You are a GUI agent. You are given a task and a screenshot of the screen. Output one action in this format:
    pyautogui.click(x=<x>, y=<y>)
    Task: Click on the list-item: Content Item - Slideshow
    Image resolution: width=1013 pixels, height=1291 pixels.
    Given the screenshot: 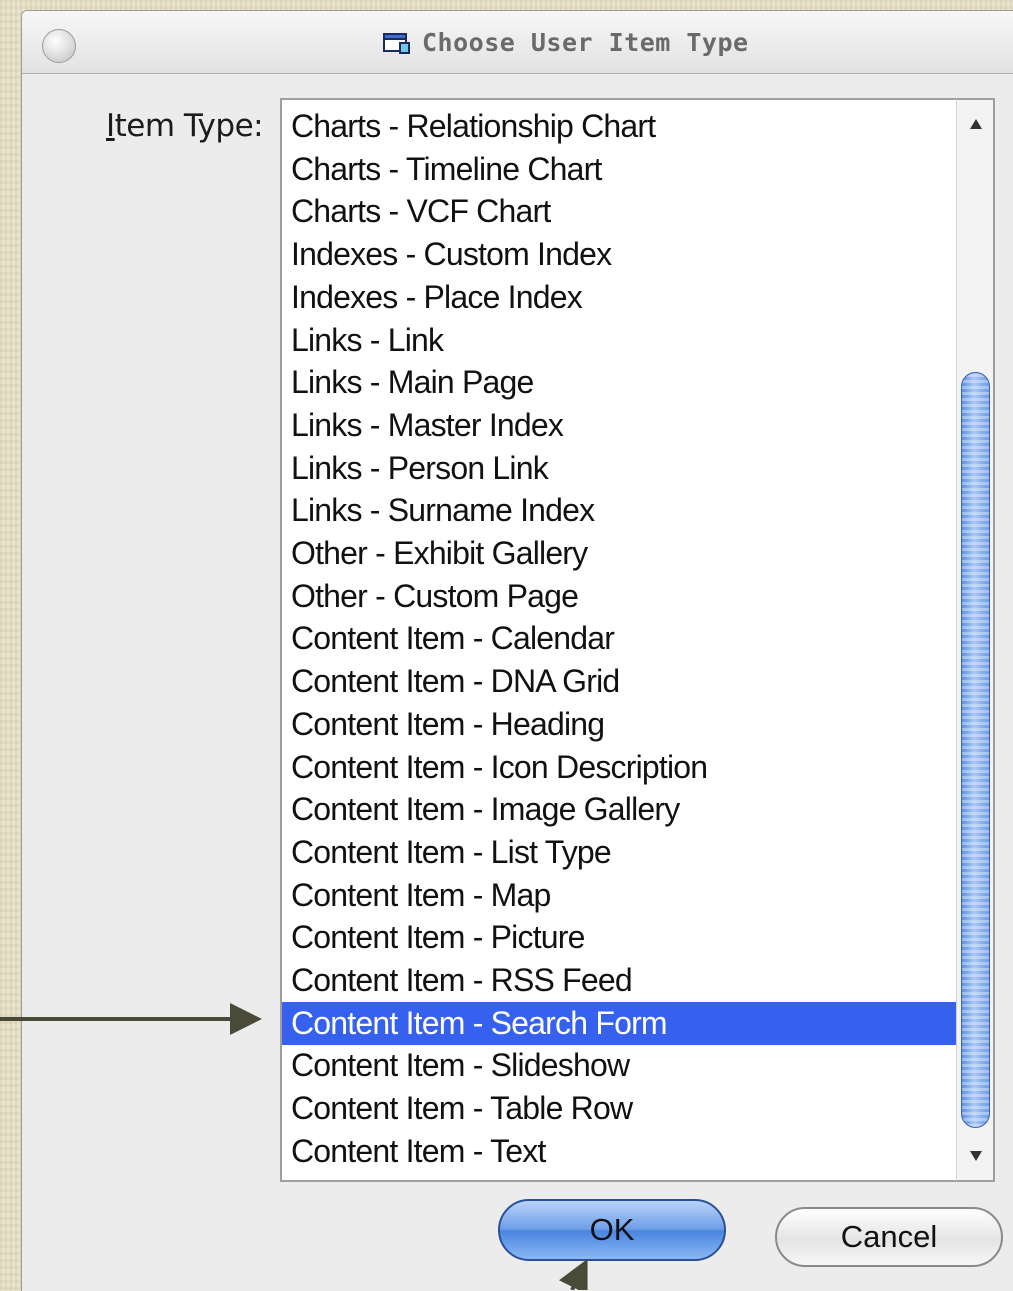 What is the action you would take?
    pyautogui.click(x=620, y=1065)
    